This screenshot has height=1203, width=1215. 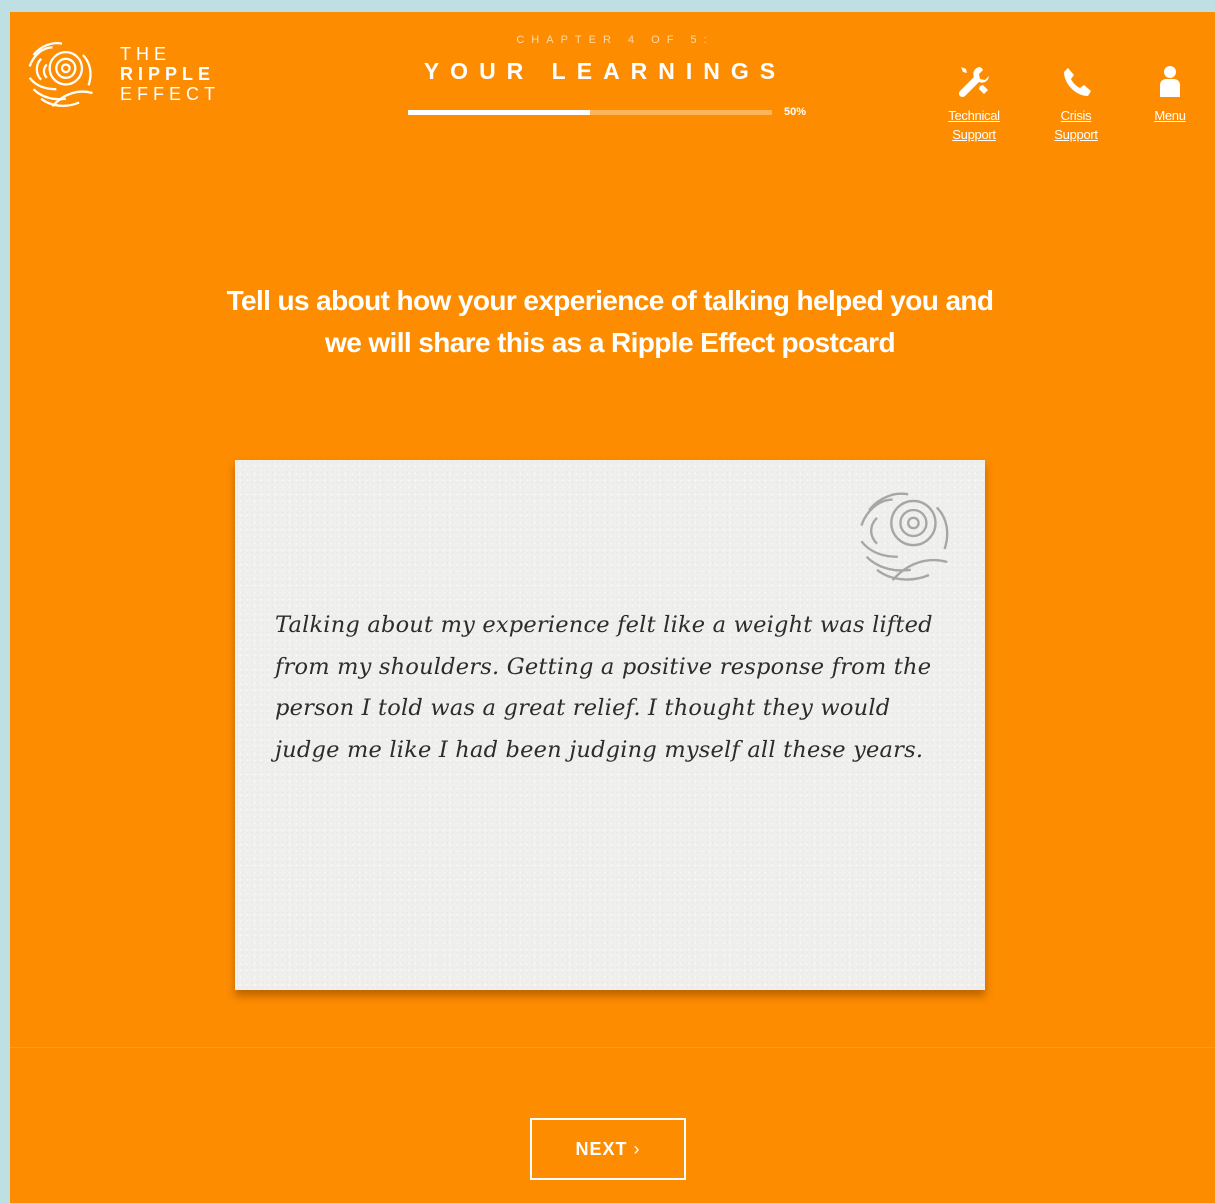 I want to click on progress-fill, so click(x=499, y=112).